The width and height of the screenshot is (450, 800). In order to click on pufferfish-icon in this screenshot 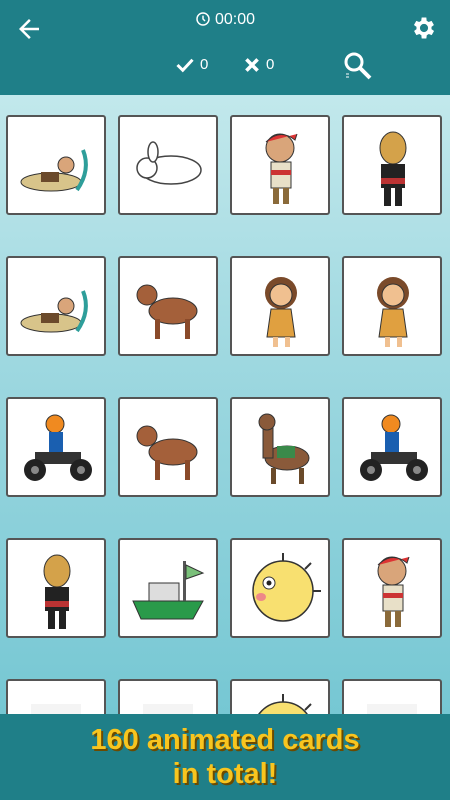, I will do `click(286, 587)`.